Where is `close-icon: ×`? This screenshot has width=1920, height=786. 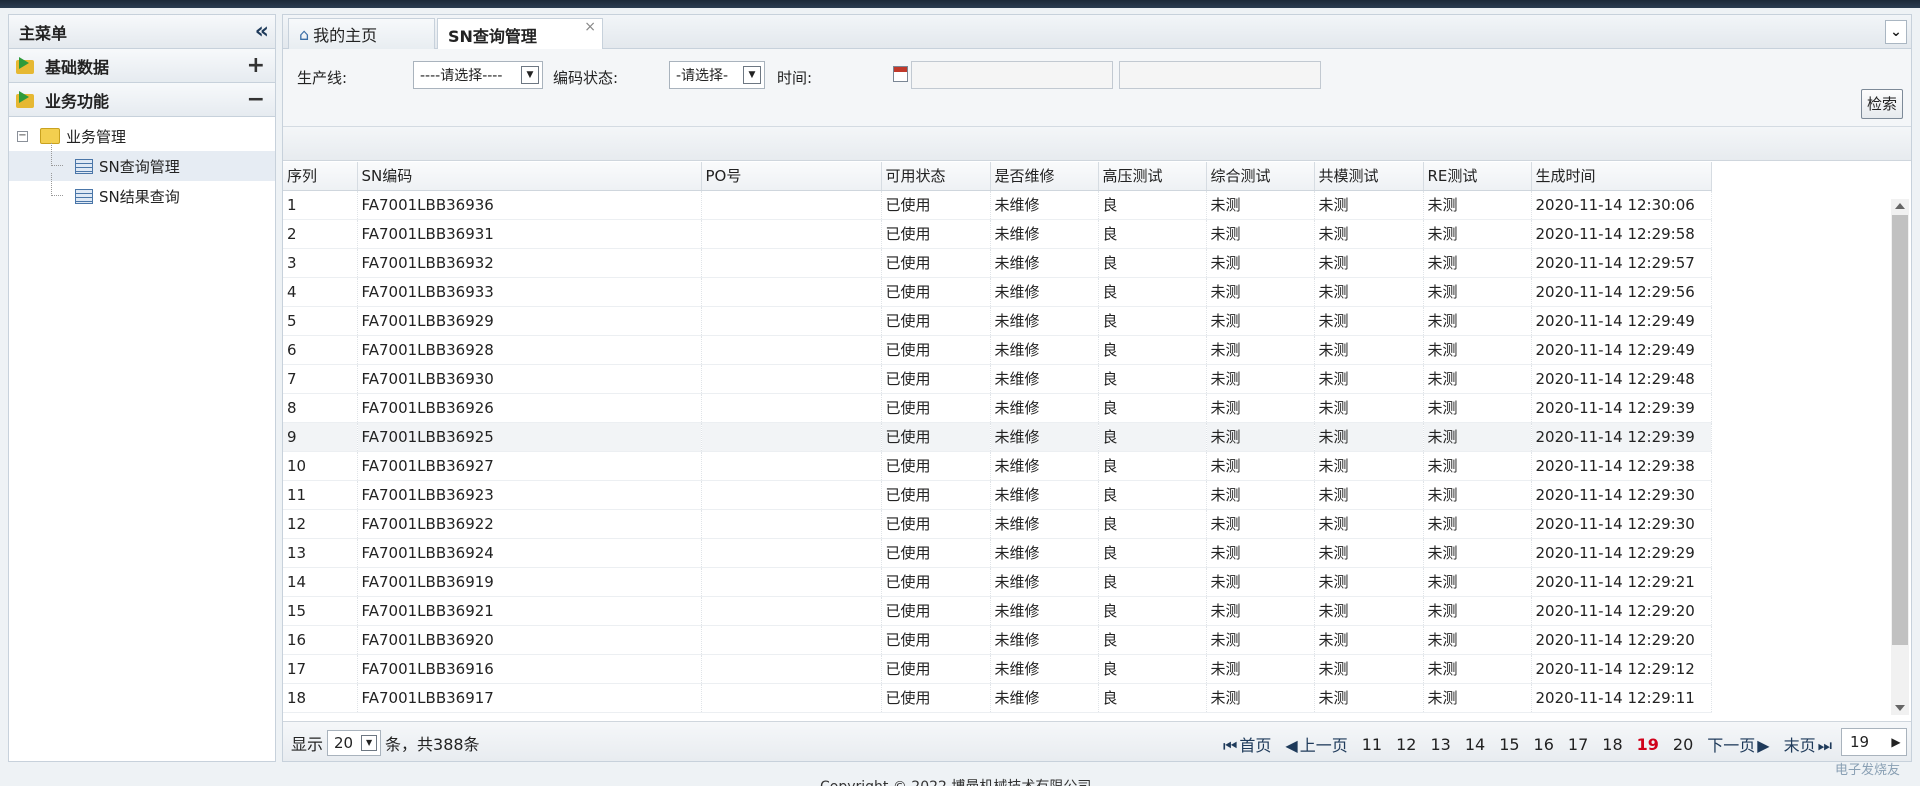
close-icon: × is located at coordinates (590, 27).